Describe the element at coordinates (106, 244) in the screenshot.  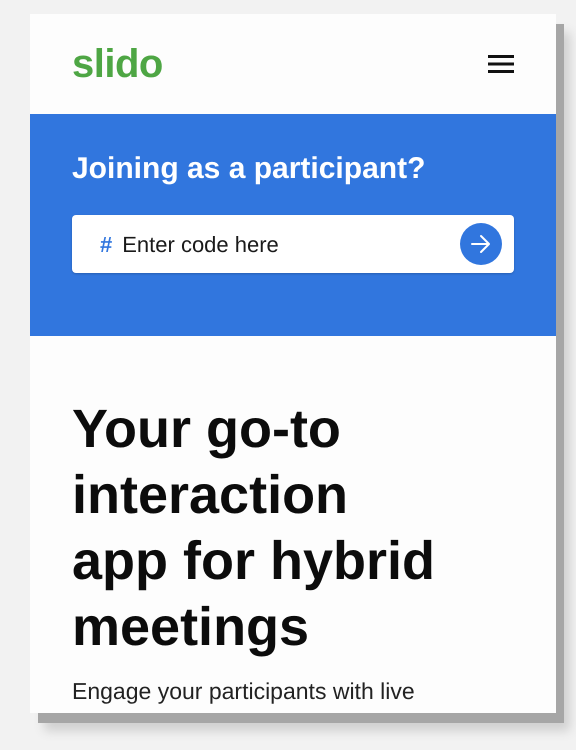
I see `hash-icon: #` at that location.